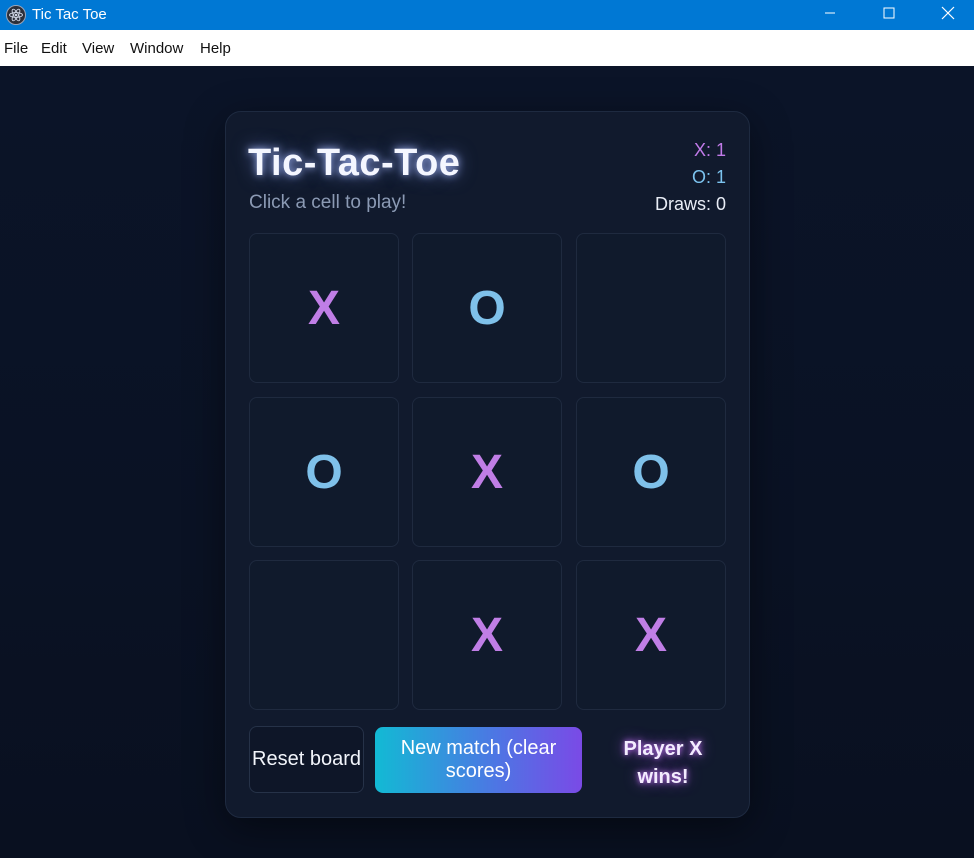  Describe the element at coordinates (69, 14) in the screenshot. I see `window-title: Tic Tac Toe` at that location.